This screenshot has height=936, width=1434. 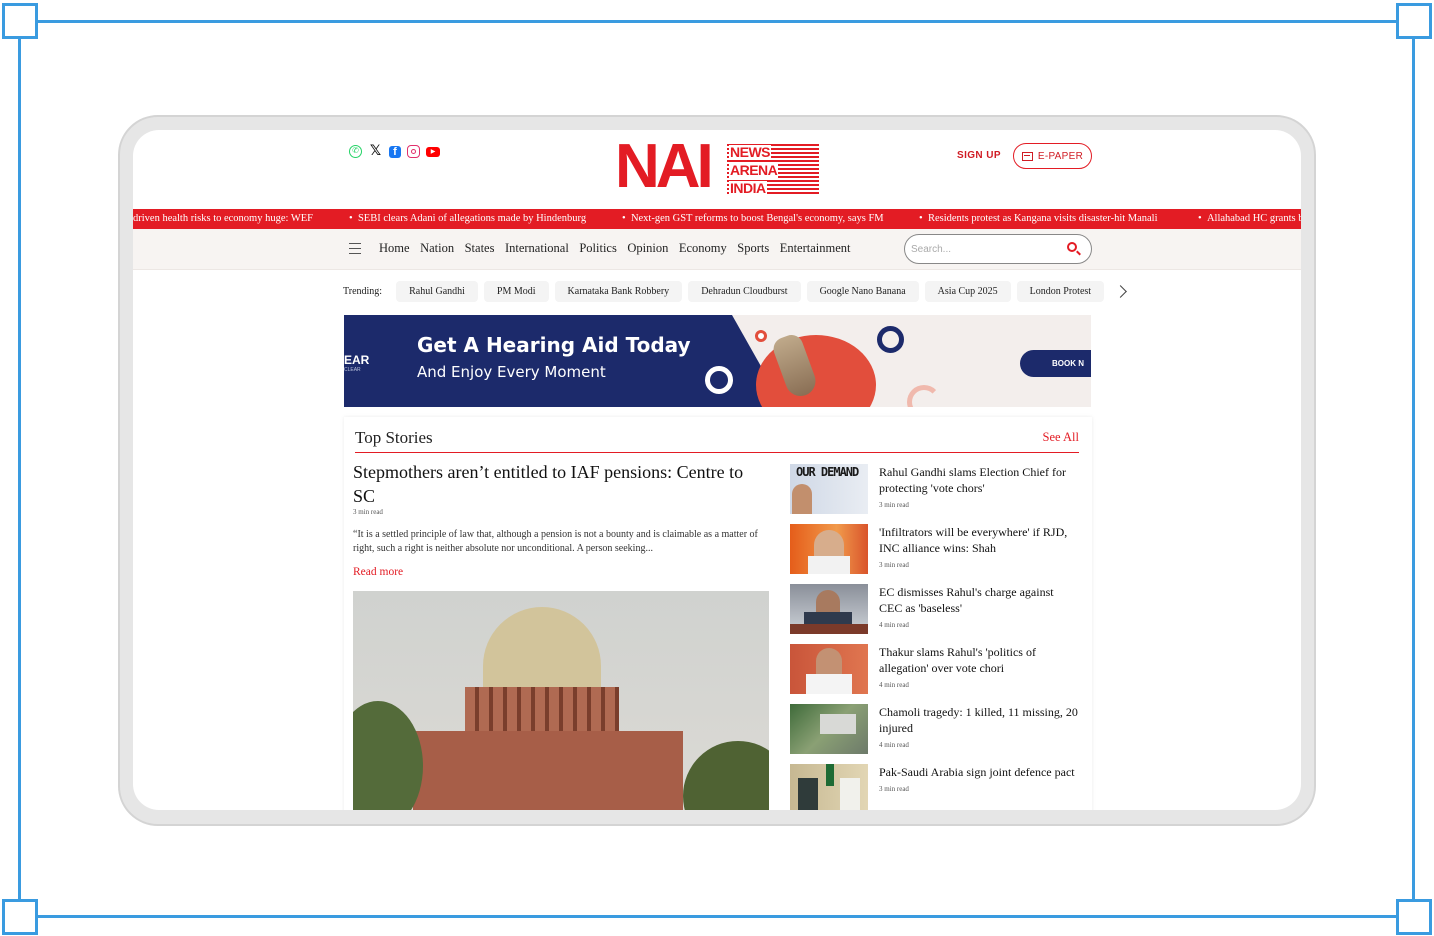 What do you see at coordinates (744, 291) in the screenshot?
I see `trending-chip: Dehradun Cloudburst` at bounding box center [744, 291].